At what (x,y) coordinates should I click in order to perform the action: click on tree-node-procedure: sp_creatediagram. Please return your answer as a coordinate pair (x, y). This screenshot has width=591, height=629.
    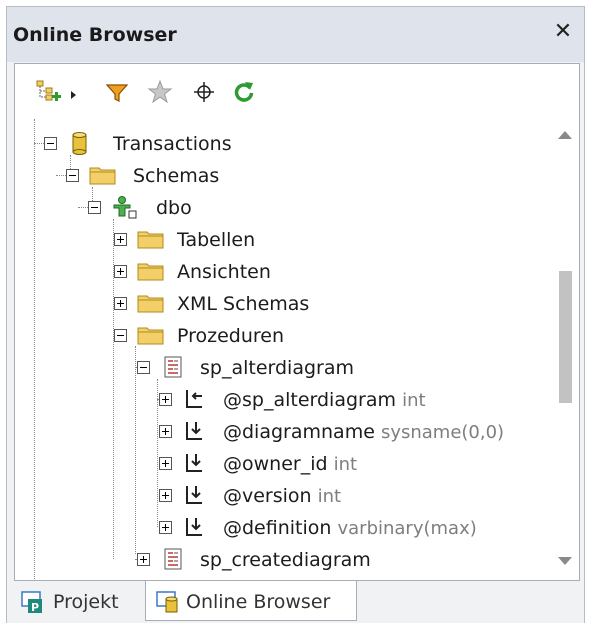
    Looking at the image, I should click on (283, 559).